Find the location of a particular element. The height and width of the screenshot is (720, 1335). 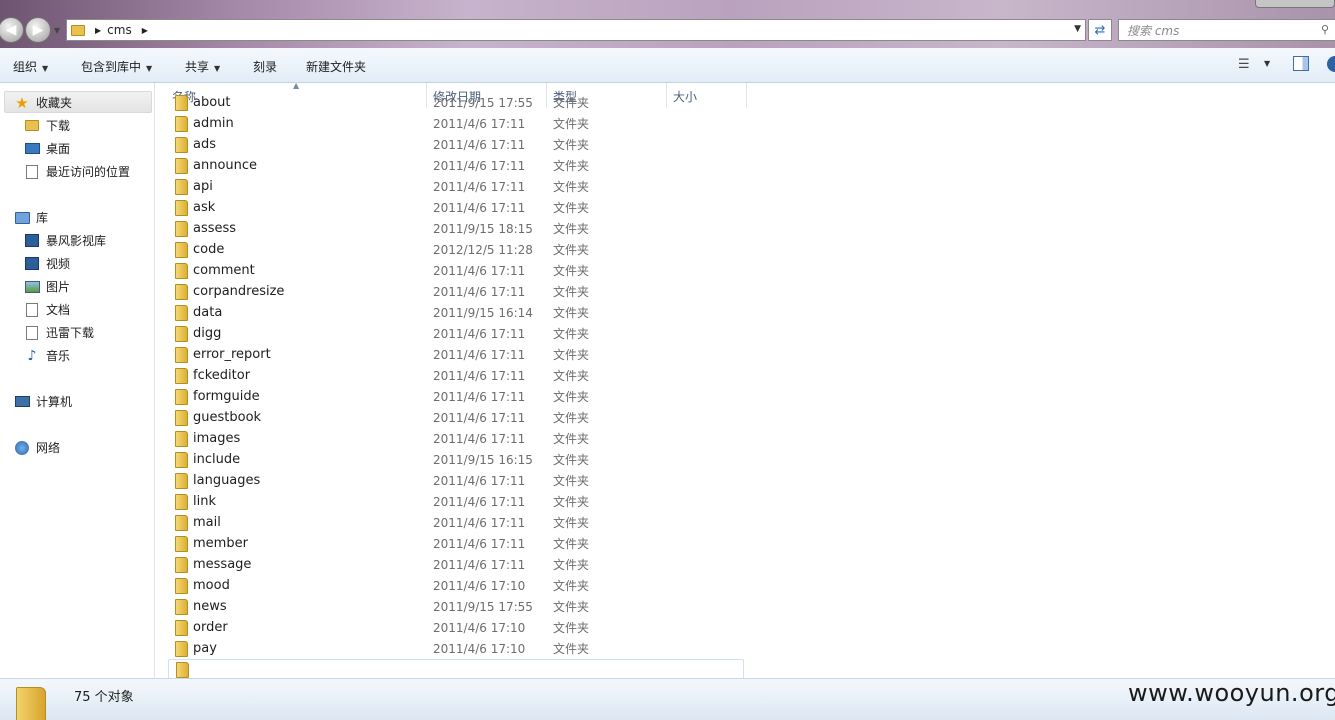

file-row: data 2011/9/15 16:14 文件夹 is located at coordinates (456, 312).